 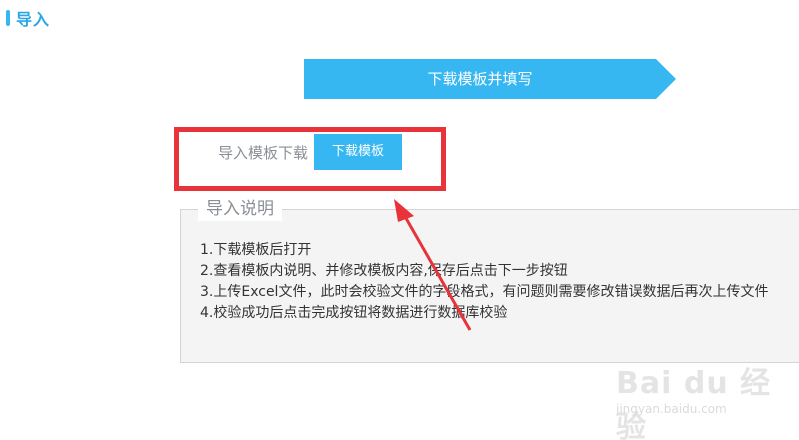 What do you see at coordinates (8, 18) in the screenshot?
I see `header-accent-bar` at bounding box center [8, 18].